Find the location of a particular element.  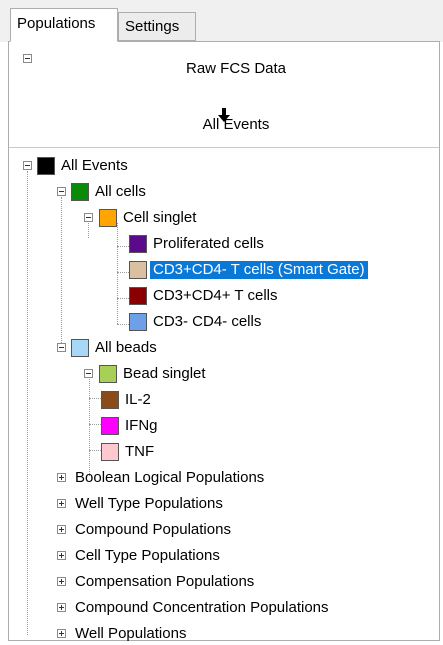

tree-node-cd3-cd4-neg: CD3+CD4- T cells (Smart Gate) is located at coordinates (219, 270).